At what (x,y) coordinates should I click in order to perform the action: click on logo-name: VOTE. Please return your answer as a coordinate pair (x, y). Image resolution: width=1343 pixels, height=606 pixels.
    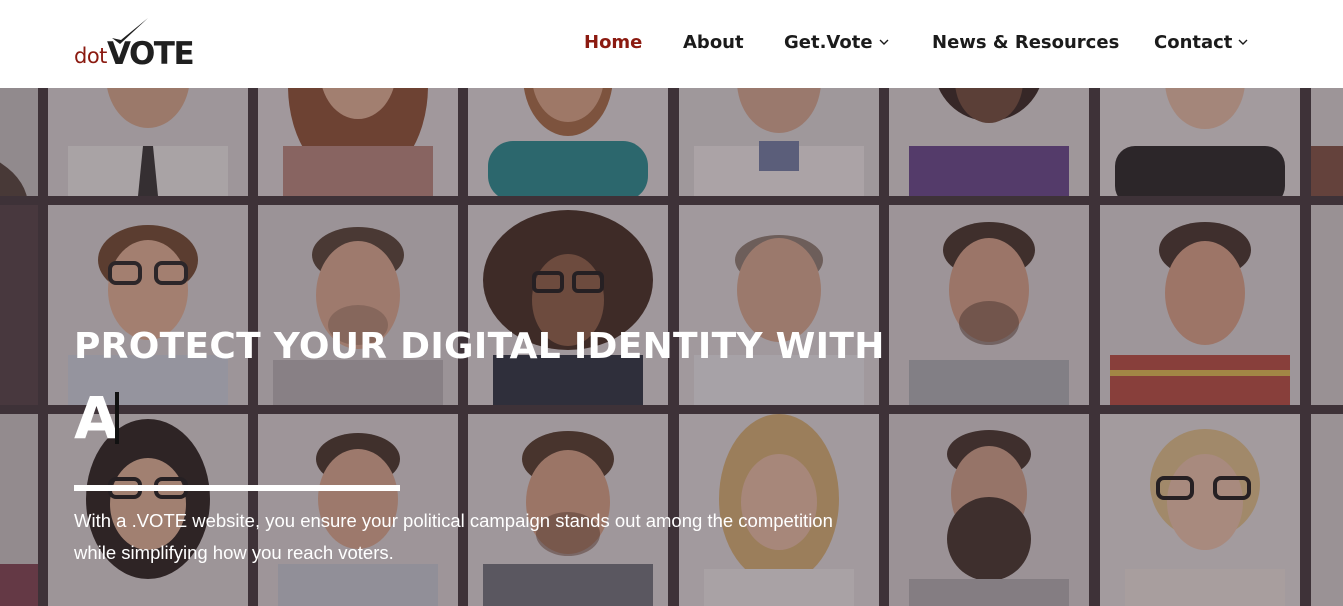
    Looking at the image, I should click on (151, 54).